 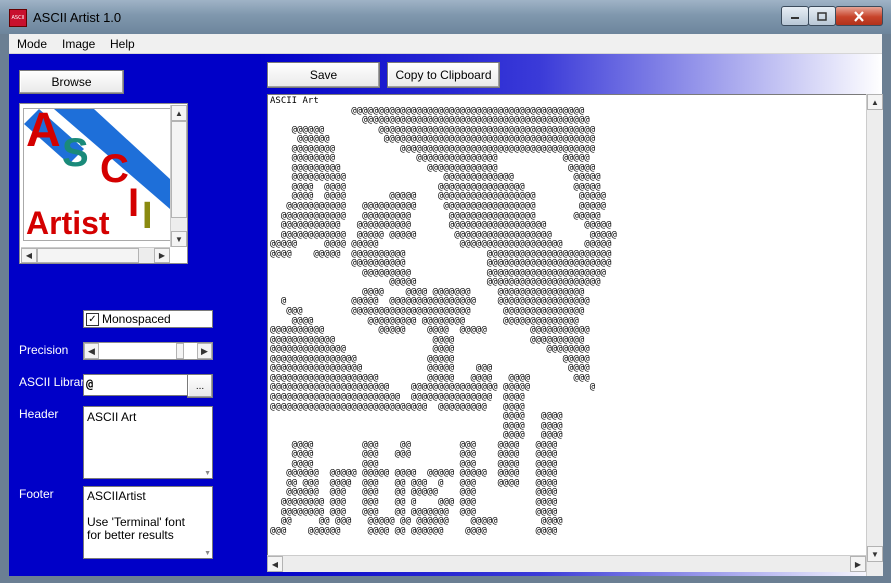 What do you see at coordinates (445, 44) in the screenshot?
I see `menu-bar: Mode Image Help` at bounding box center [445, 44].